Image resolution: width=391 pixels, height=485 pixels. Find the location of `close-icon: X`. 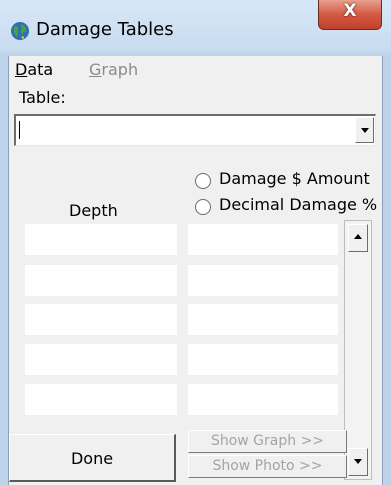

close-icon: X is located at coordinates (350, 11).